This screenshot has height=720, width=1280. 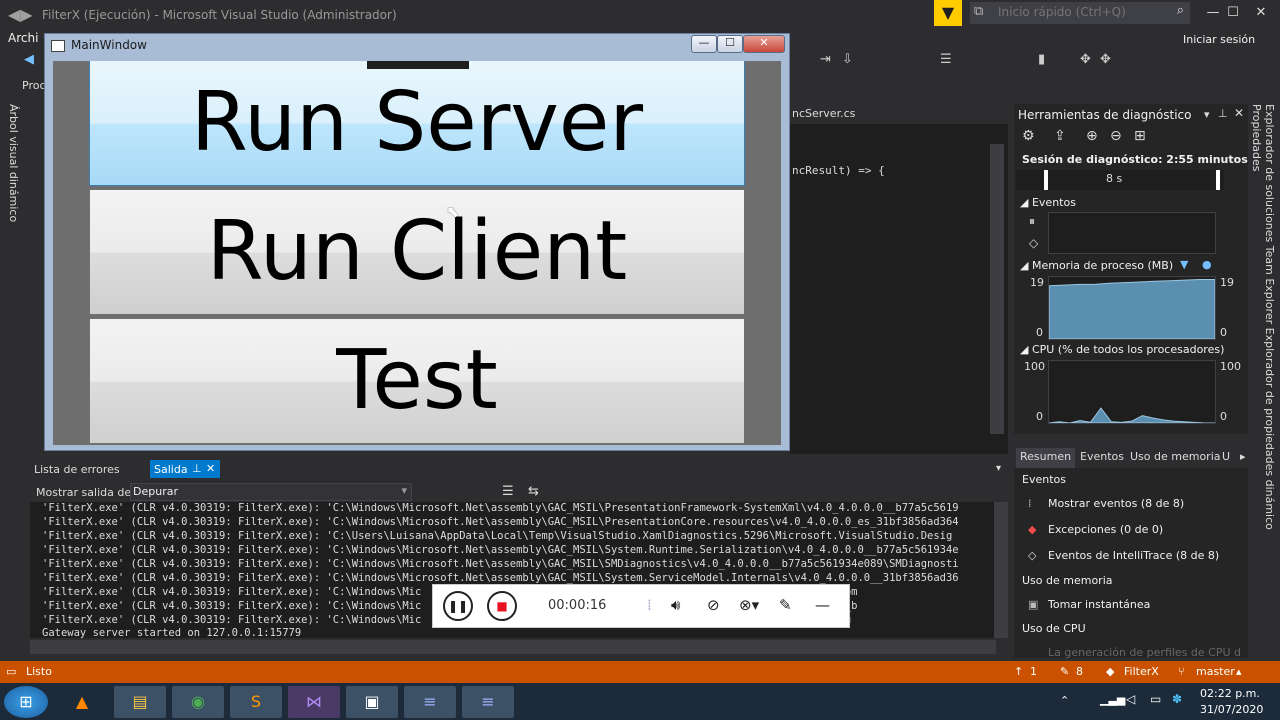 I want to click on main-window-maximize-button: ☐, so click(x=730, y=44).